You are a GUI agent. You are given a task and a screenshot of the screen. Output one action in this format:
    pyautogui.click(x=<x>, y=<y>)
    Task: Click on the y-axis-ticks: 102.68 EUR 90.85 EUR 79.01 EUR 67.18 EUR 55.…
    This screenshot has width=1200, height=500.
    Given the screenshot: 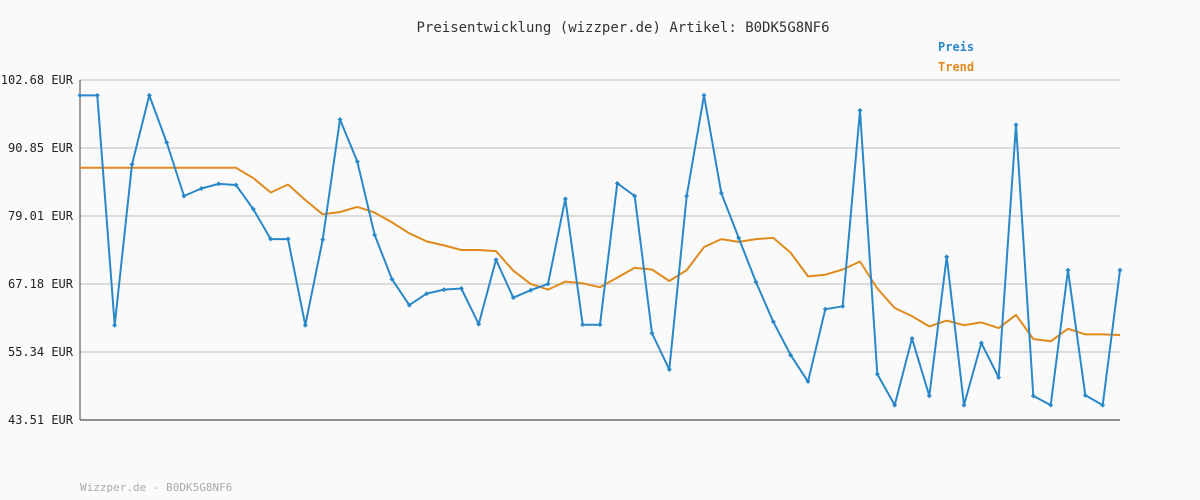 What is the action you would take?
    pyautogui.click(x=37, y=250)
    